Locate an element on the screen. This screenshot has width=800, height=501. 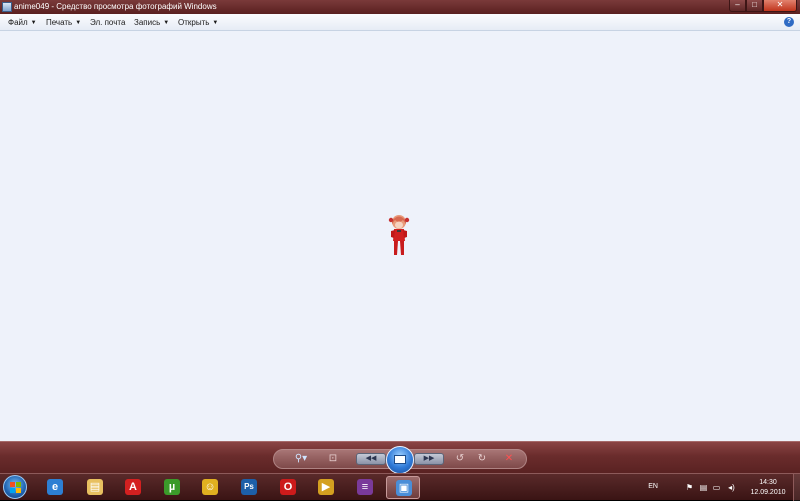
taskbar-opera-button: O is located at coordinates (288, 487).